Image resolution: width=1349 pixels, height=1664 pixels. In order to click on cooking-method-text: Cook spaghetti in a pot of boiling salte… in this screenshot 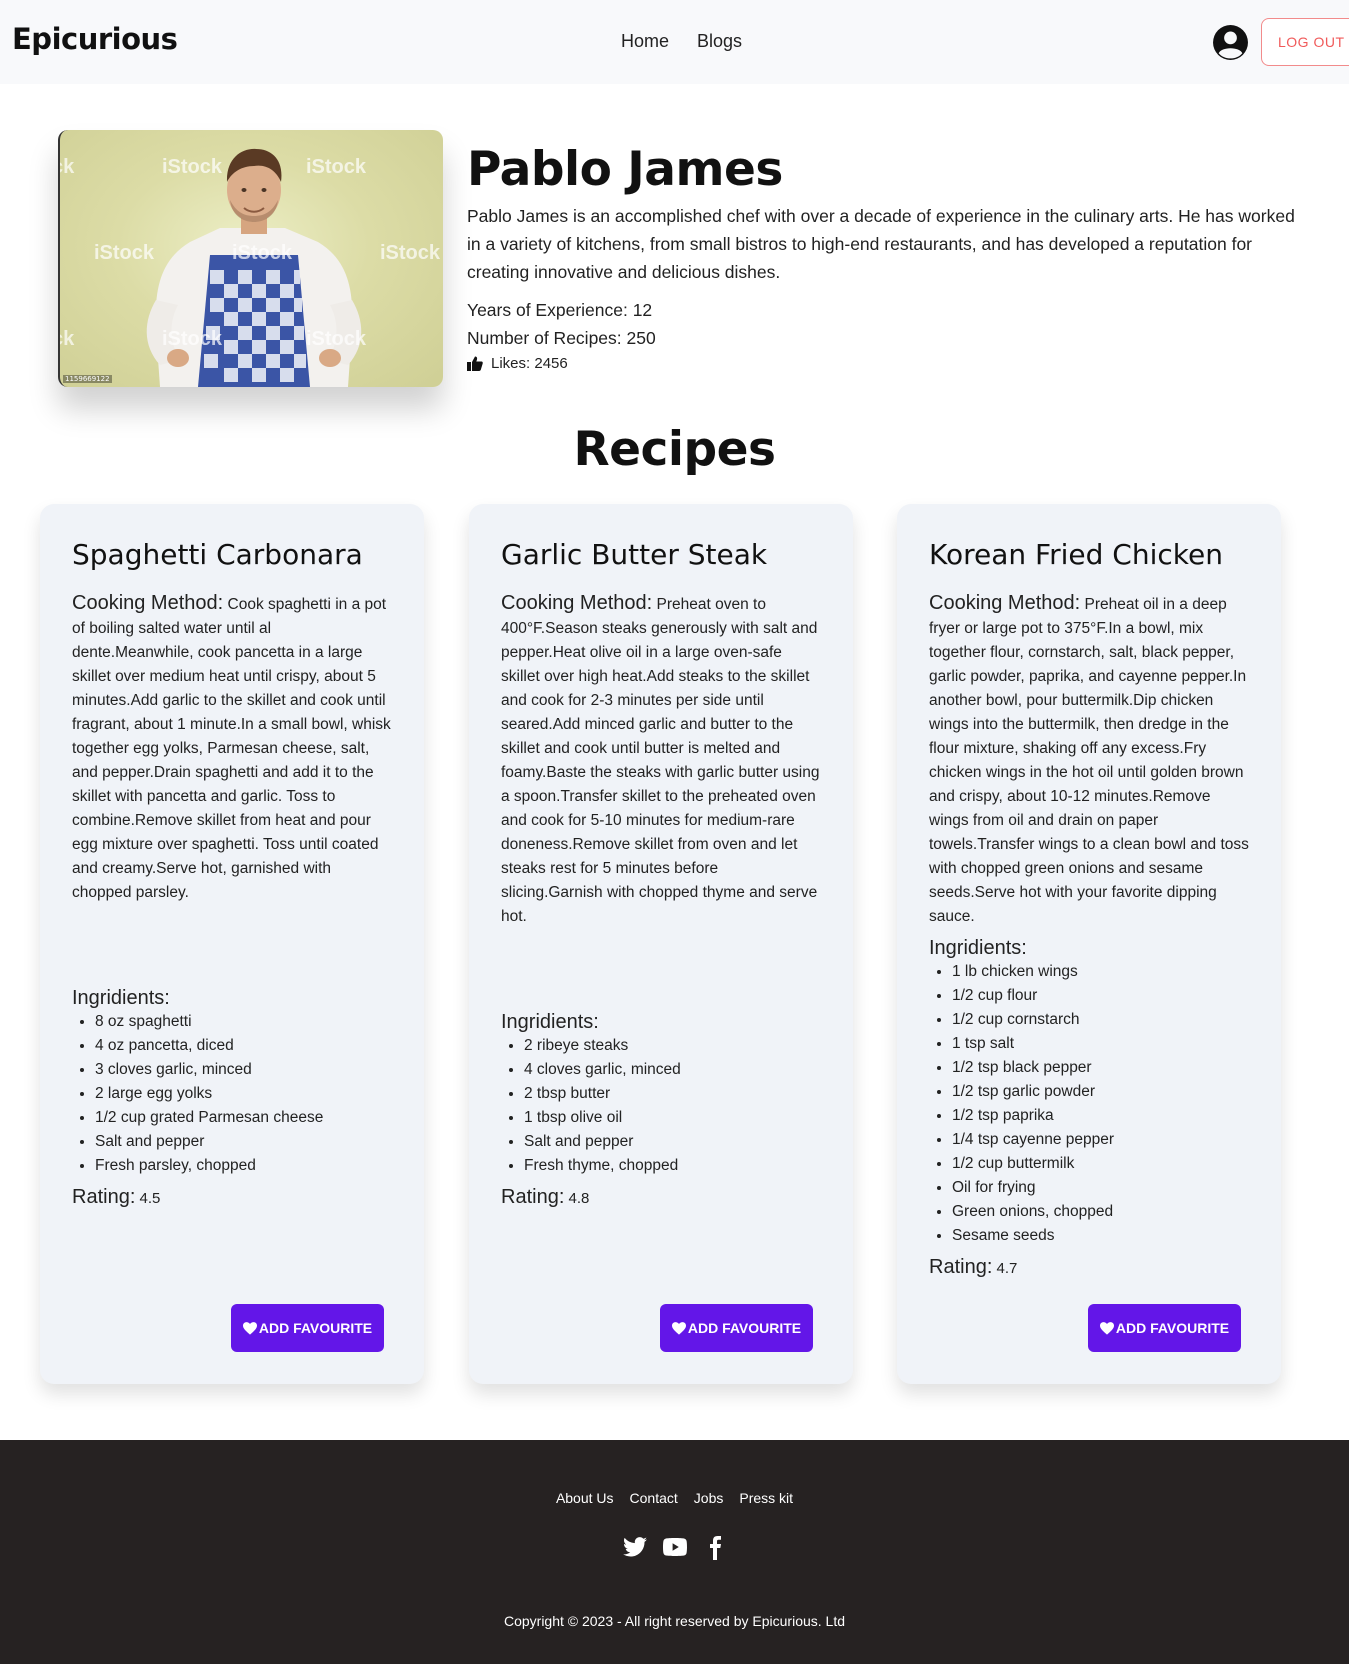, I will do `click(231, 748)`.